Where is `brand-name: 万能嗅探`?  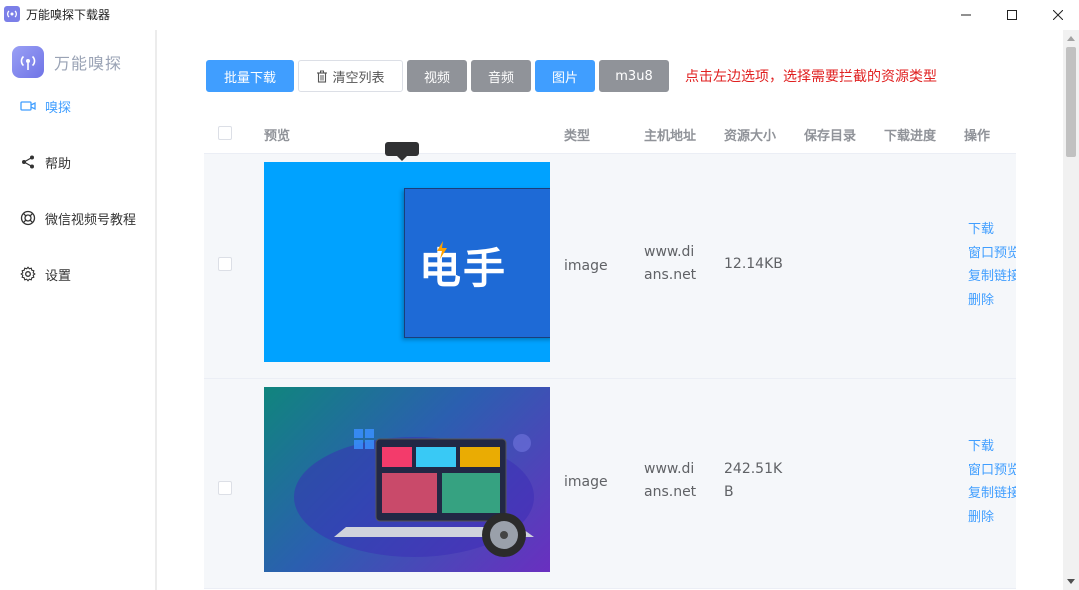
brand-name: 万能嗅探 is located at coordinates (88, 63).